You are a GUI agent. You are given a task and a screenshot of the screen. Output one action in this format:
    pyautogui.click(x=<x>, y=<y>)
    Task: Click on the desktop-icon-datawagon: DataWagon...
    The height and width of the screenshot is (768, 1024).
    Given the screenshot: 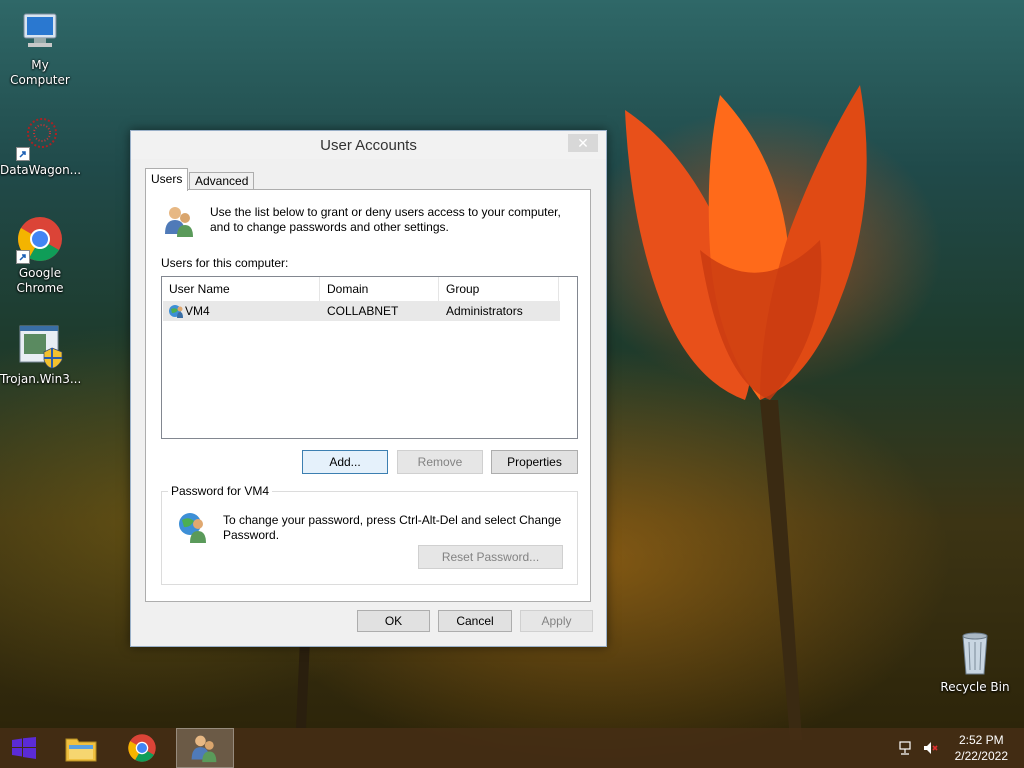 What is the action you would take?
    pyautogui.click(x=41, y=145)
    